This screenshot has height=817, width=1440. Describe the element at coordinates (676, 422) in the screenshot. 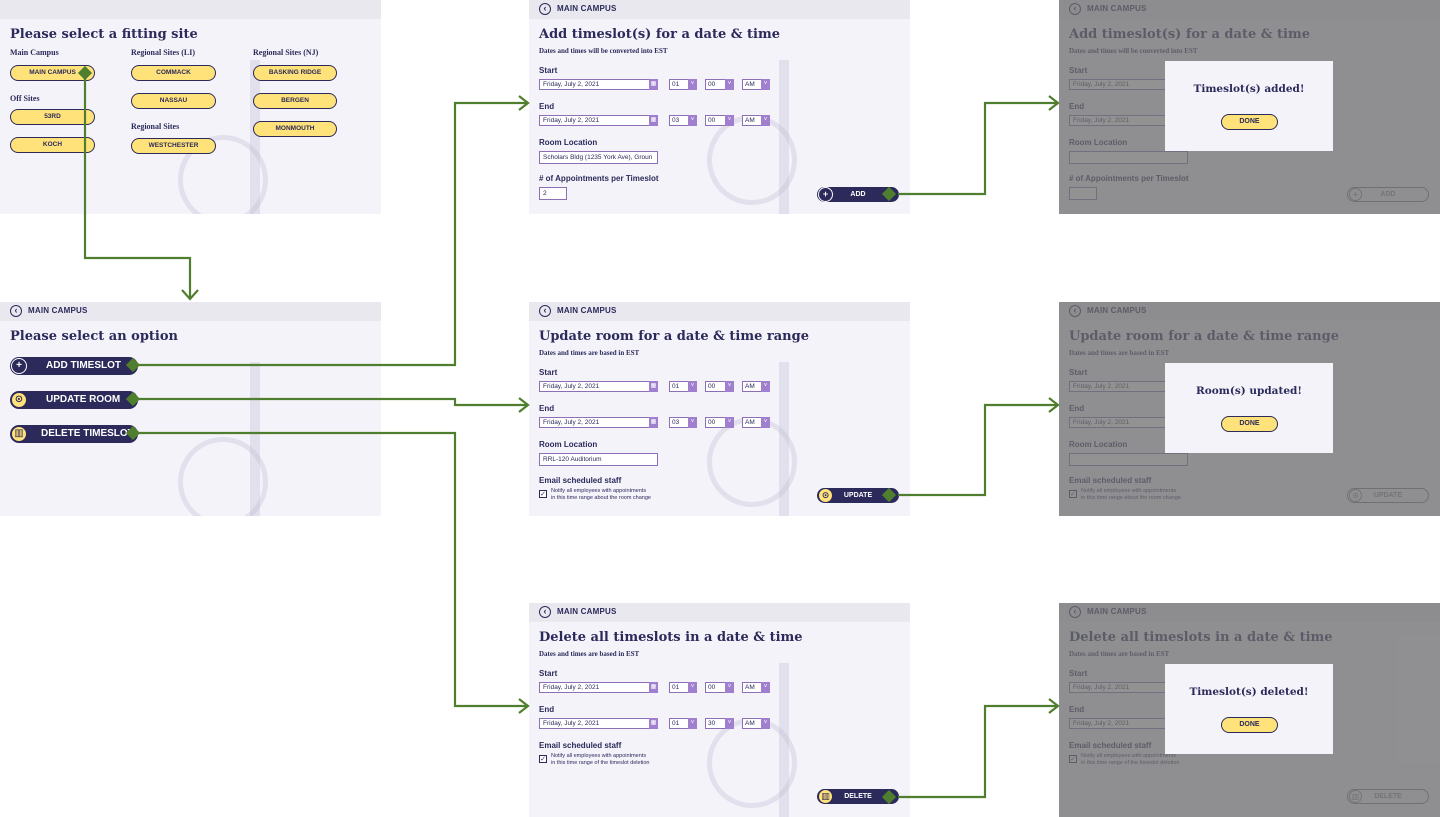

I see `select-value: 03` at that location.